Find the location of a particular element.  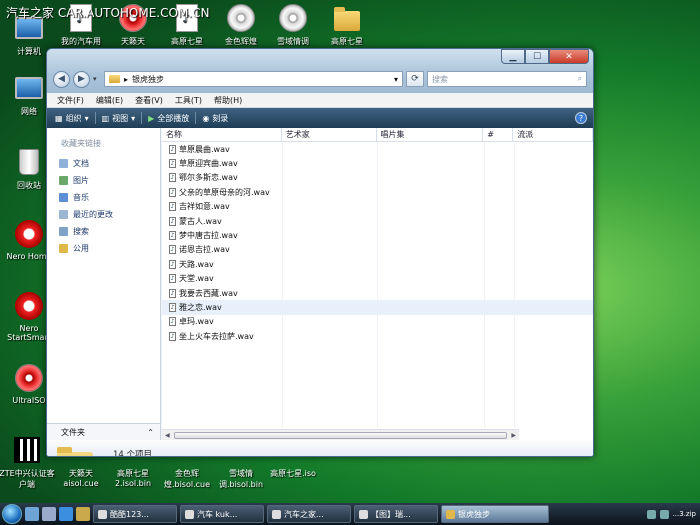

chevron-right-icon: ▸ is located at coordinates (126, 79).